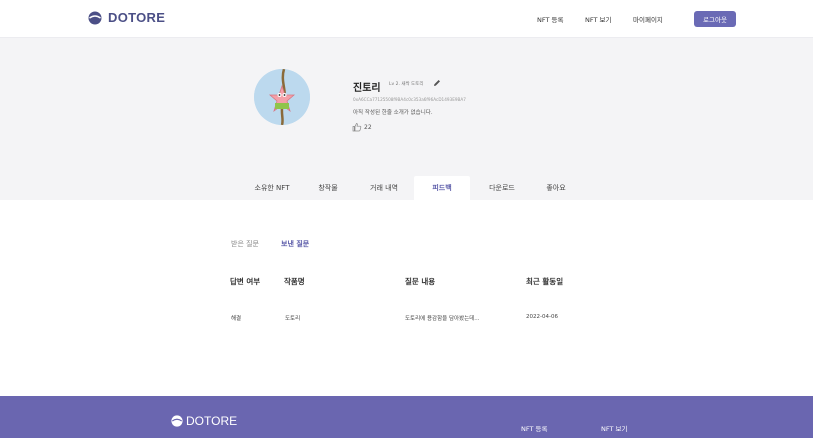 The width and height of the screenshot is (813, 438). Describe the element at coordinates (245, 281) in the screenshot. I see `header-answer-status: 답변 여부` at that location.